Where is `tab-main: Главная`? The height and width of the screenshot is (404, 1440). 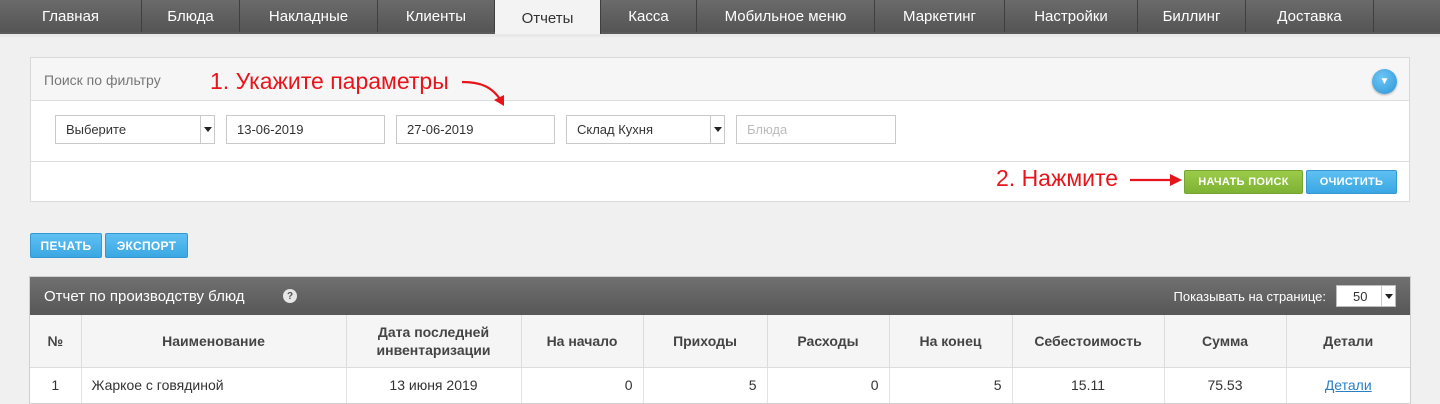
tab-main: Главная is located at coordinates (71, 16).